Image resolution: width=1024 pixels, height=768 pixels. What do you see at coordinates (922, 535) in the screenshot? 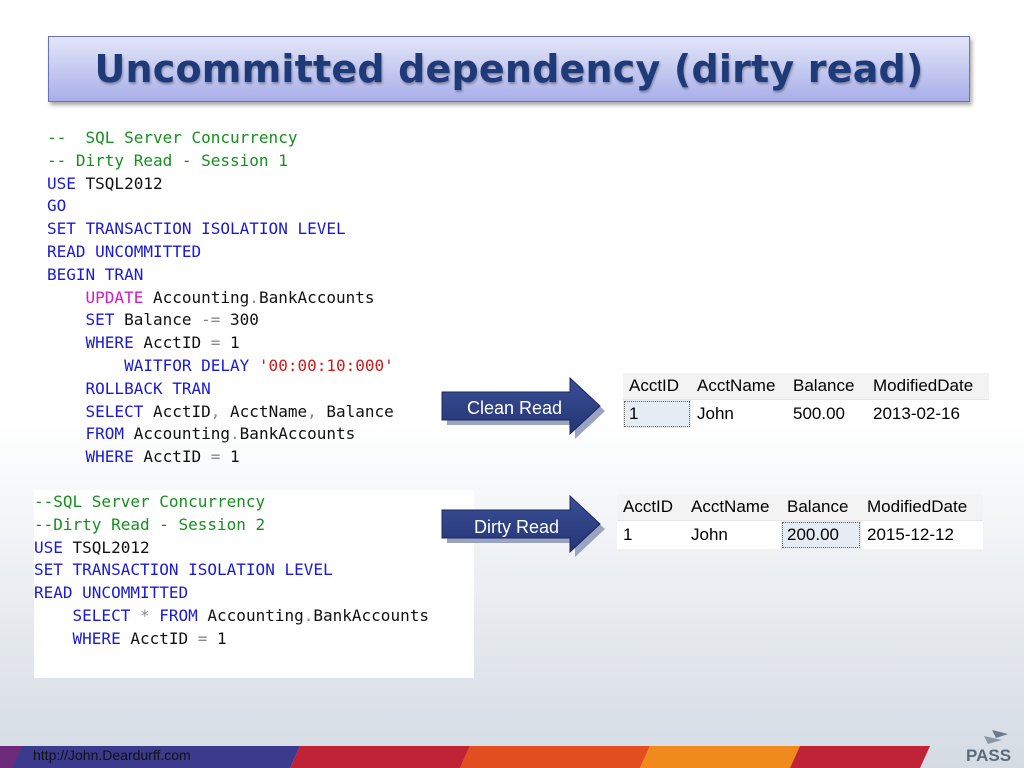
I see `cell-modifieddate: 2015-12-12` at bounding box center [922, 535].